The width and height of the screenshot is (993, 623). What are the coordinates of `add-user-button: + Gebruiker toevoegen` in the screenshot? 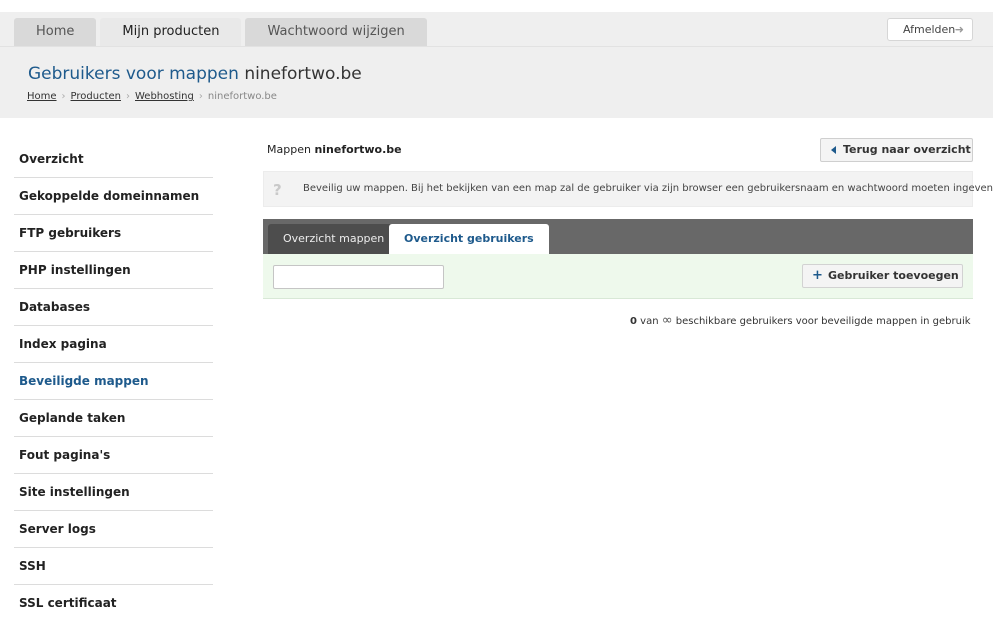 It's located at (882, 276).